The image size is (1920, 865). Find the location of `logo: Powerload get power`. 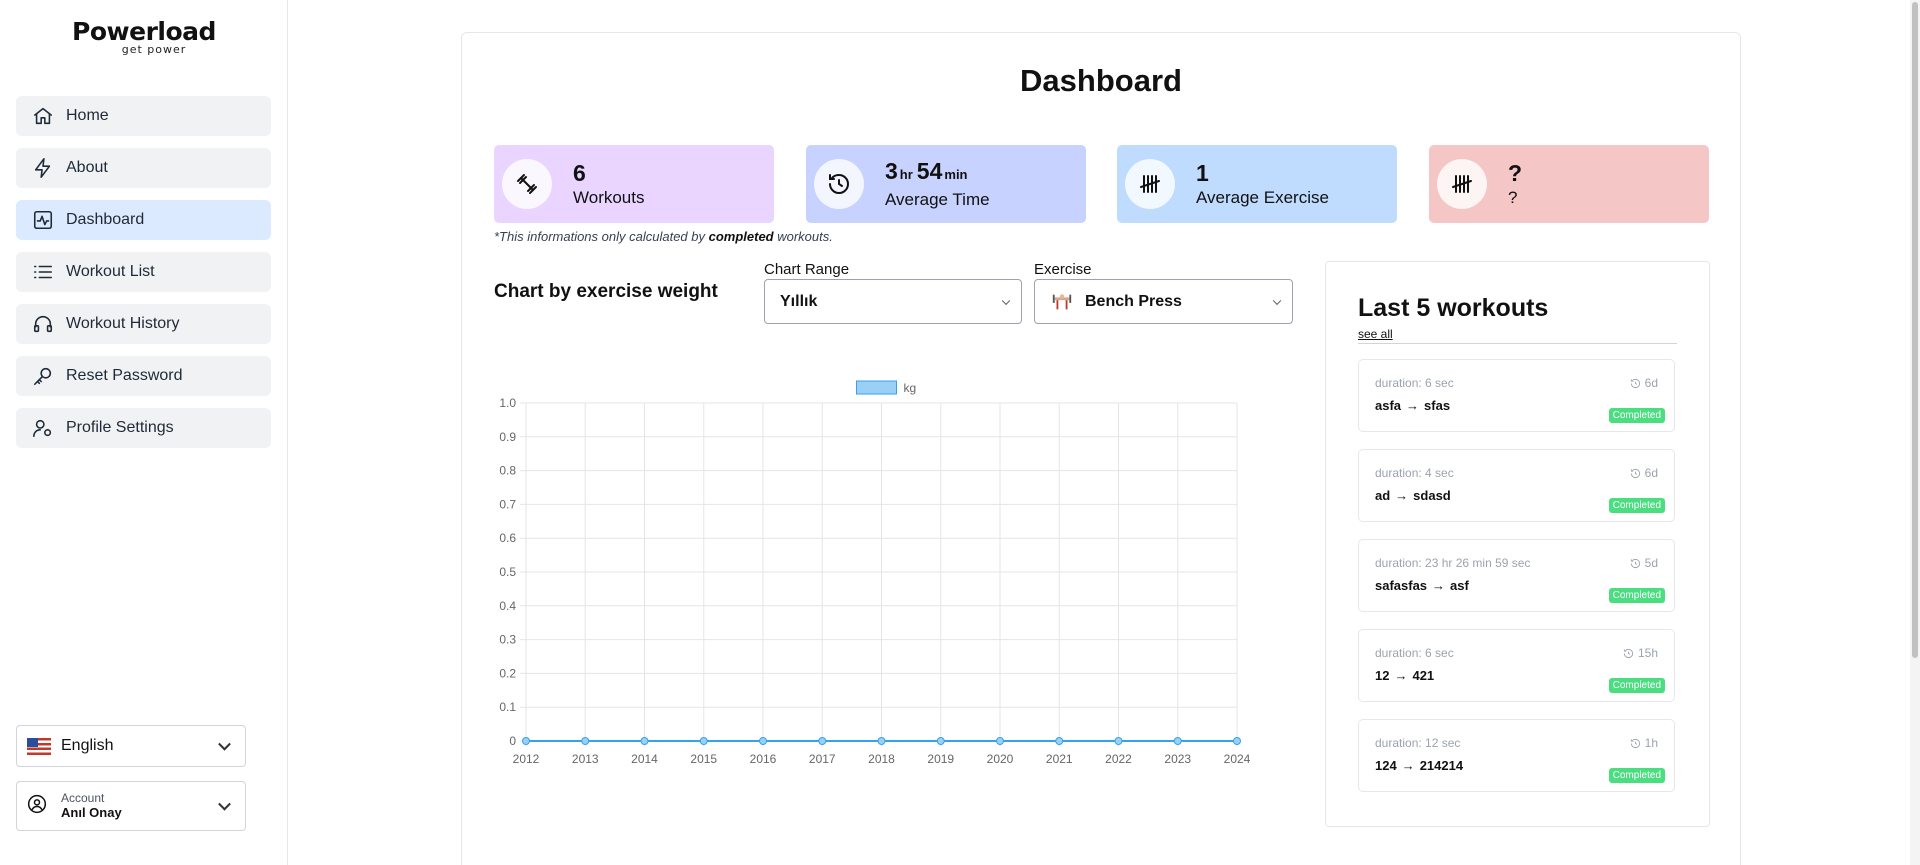

logo: Powerload get power is located at coordinates (144, 37).